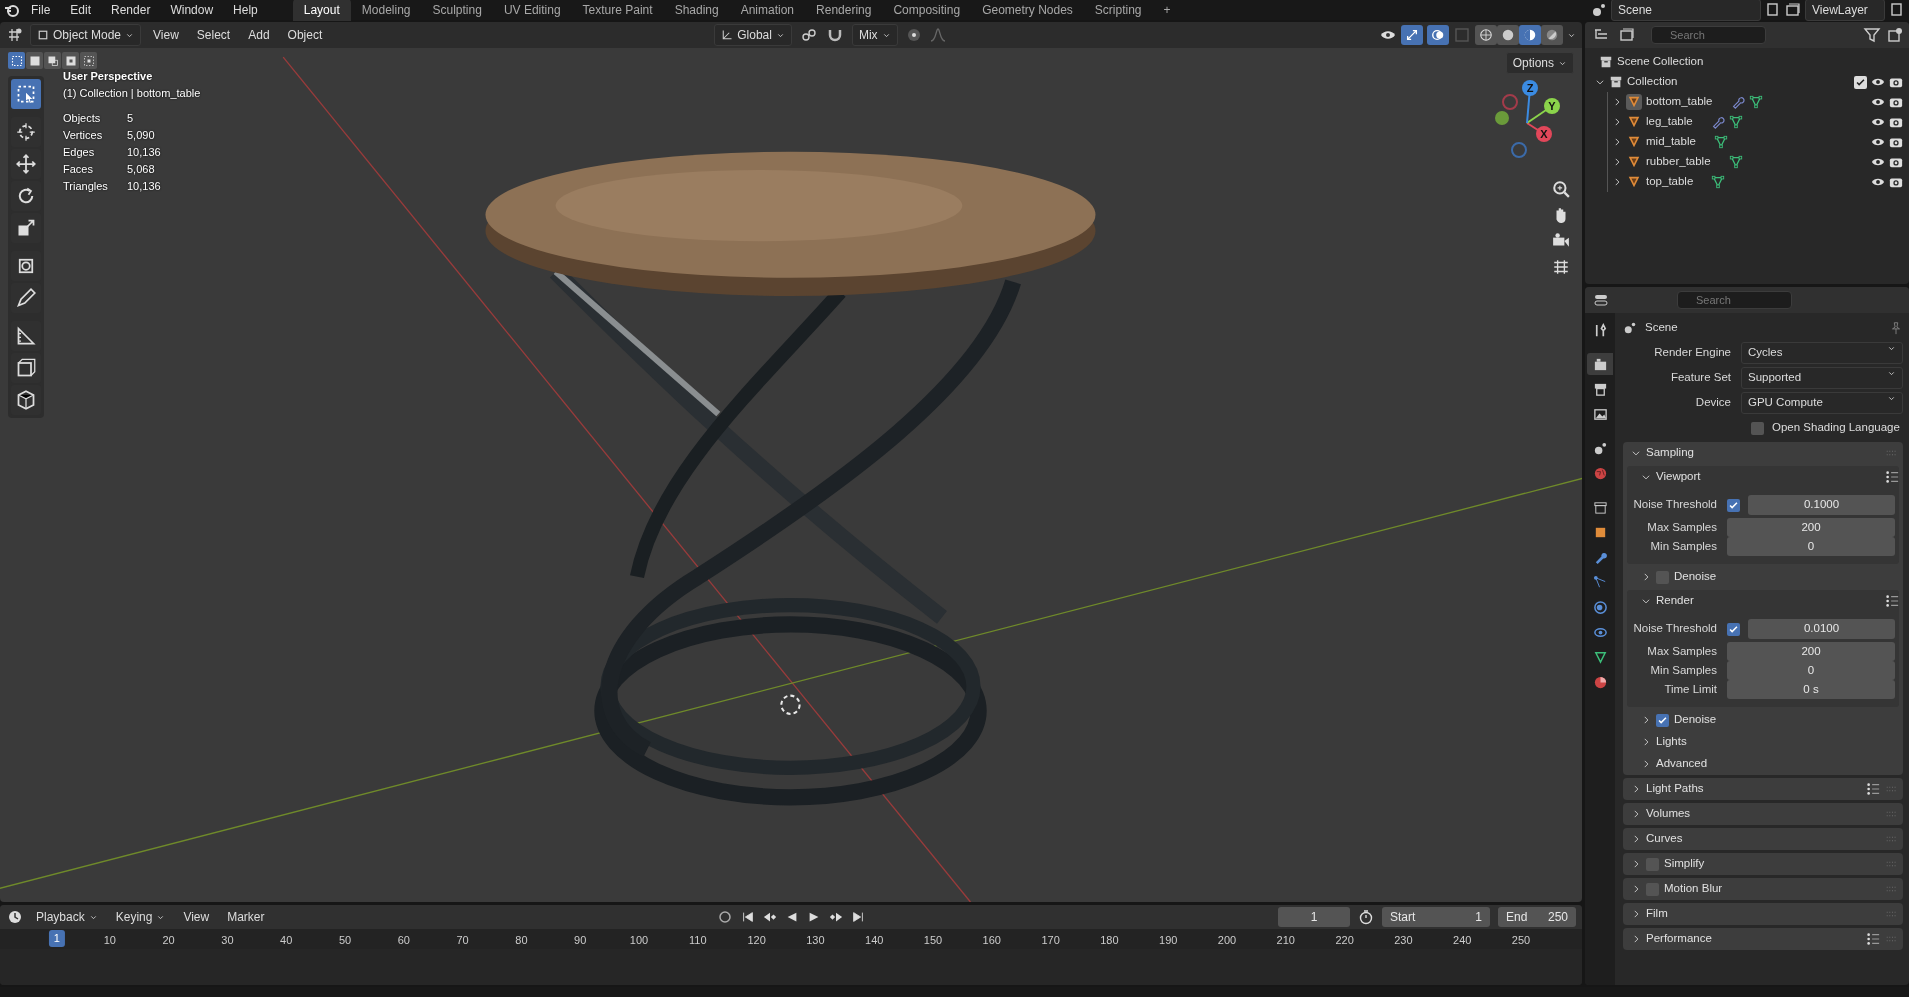 The height and width of the screenshot is (997, 1909). I want to click on snap-dropdown: Mix, so click(874, 35).